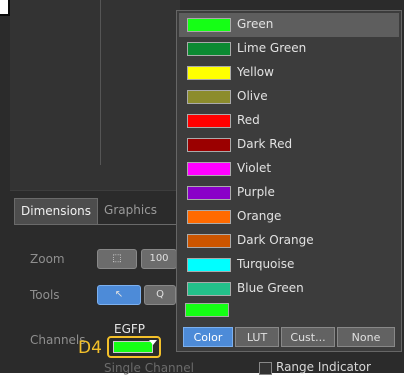  Describe the element at coordinates (207, 310) in the screenshot. I see `custom-color-swatch` at that location.